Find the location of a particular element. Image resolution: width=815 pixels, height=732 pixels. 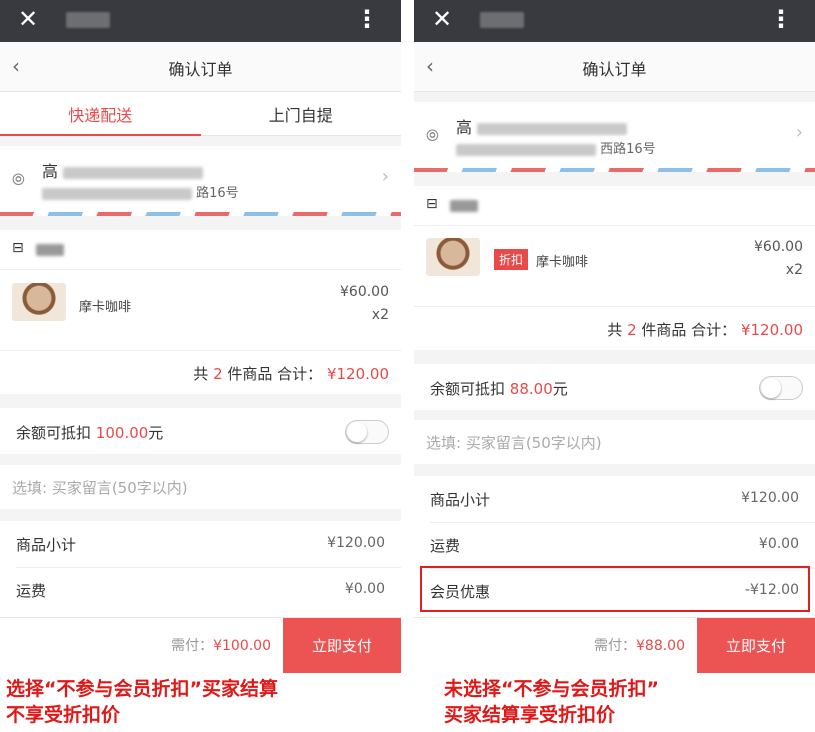

address-card: ⦾ 高 路16号 › is located at coordinates (200, 181).